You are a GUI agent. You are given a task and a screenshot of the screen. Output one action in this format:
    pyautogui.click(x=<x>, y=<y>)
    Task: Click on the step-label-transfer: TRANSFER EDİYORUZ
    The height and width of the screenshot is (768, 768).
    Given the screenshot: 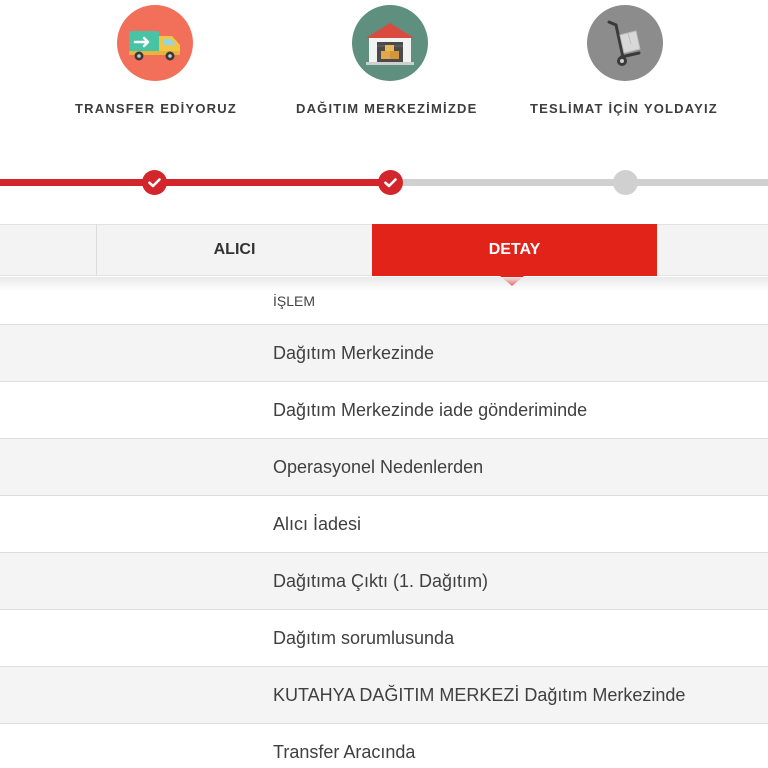 What is the action you would take?
    pyautogui.click(x=156, y=108)
    